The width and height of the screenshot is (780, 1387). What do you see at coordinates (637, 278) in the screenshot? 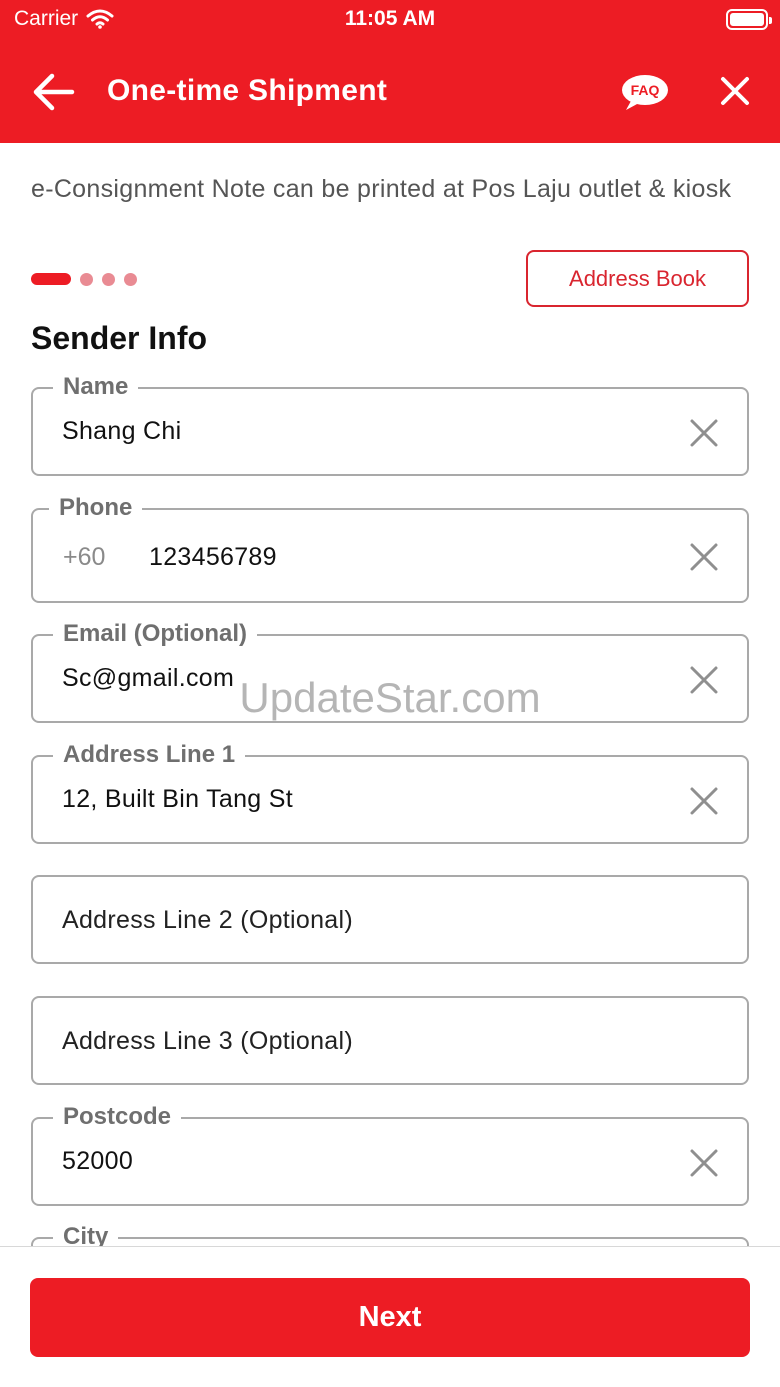
I see `address-book-button: Address Book` at bounding box center [637, 278].